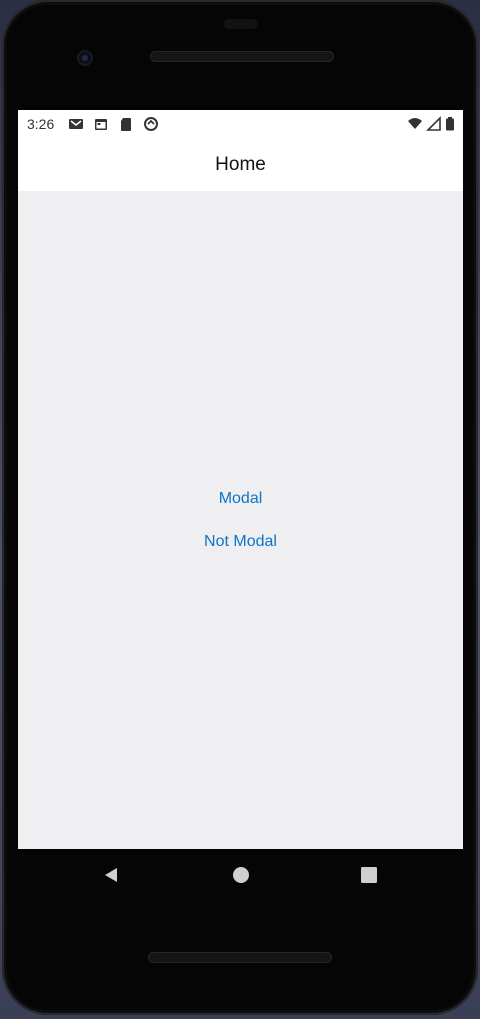 The height and width of the screenshot is (1019, 480). Describe the element at coordinates (113, 124) in the screenshot. I see `notification-icons` at that location.